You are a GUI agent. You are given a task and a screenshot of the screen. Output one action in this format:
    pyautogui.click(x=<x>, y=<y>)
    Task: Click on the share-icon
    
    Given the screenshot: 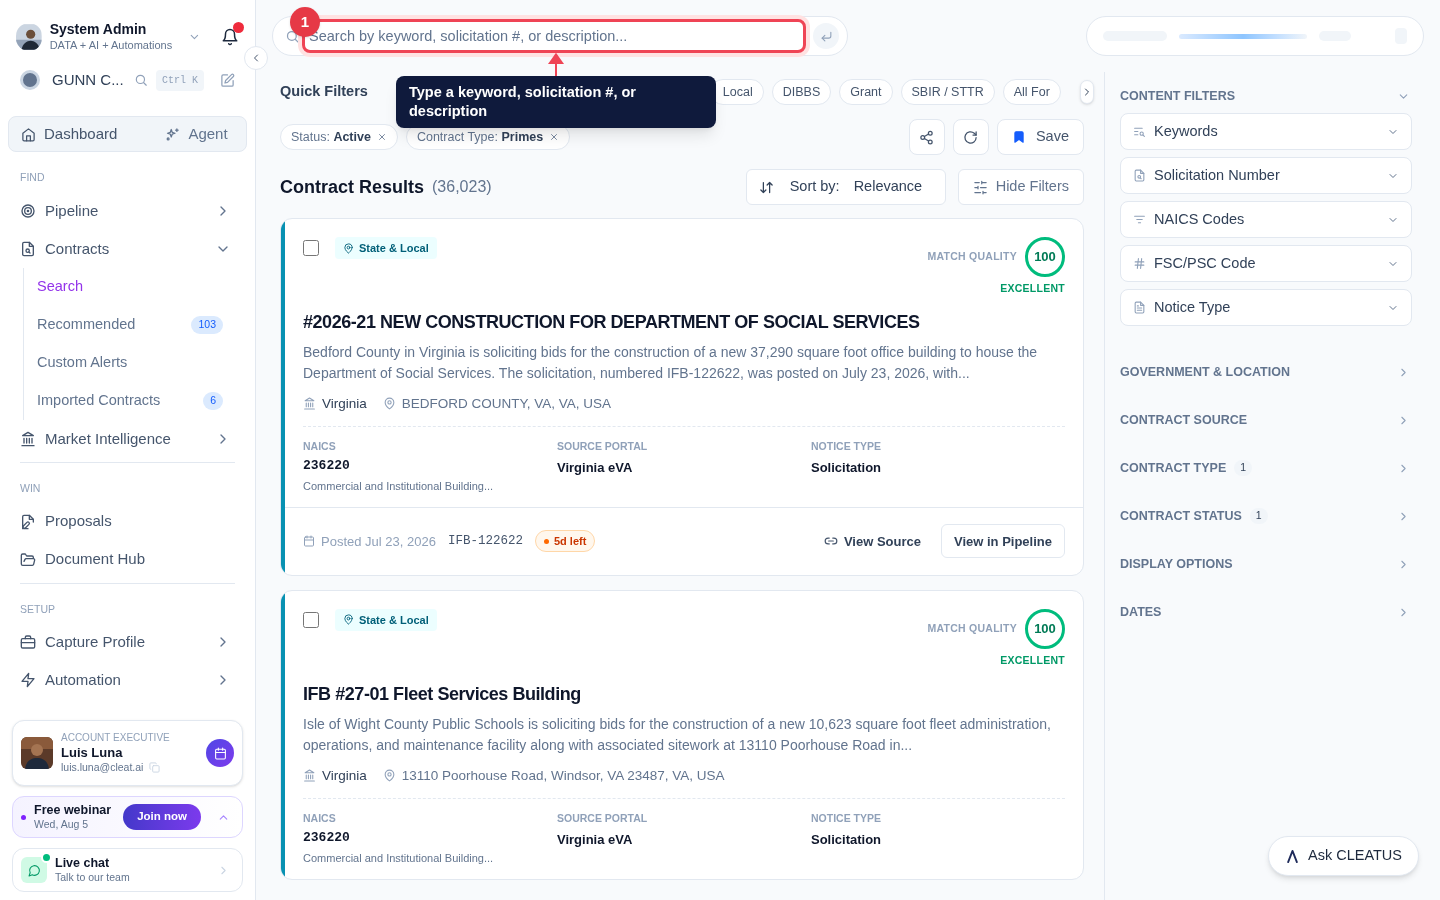 What is the action you would take?
    pyautogui.click(x=927, y=137)
    